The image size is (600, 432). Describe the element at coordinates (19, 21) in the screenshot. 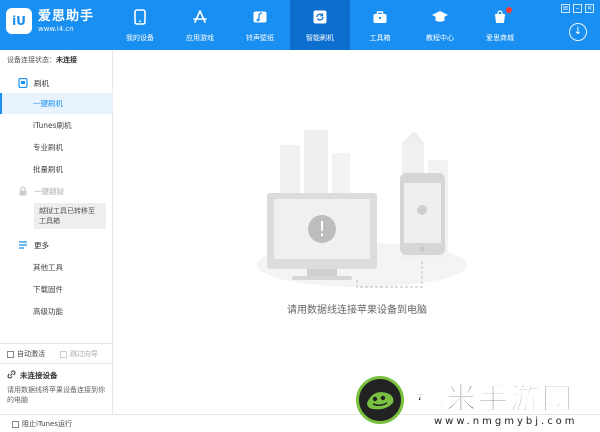

I see `app-logo: iU` at that location.